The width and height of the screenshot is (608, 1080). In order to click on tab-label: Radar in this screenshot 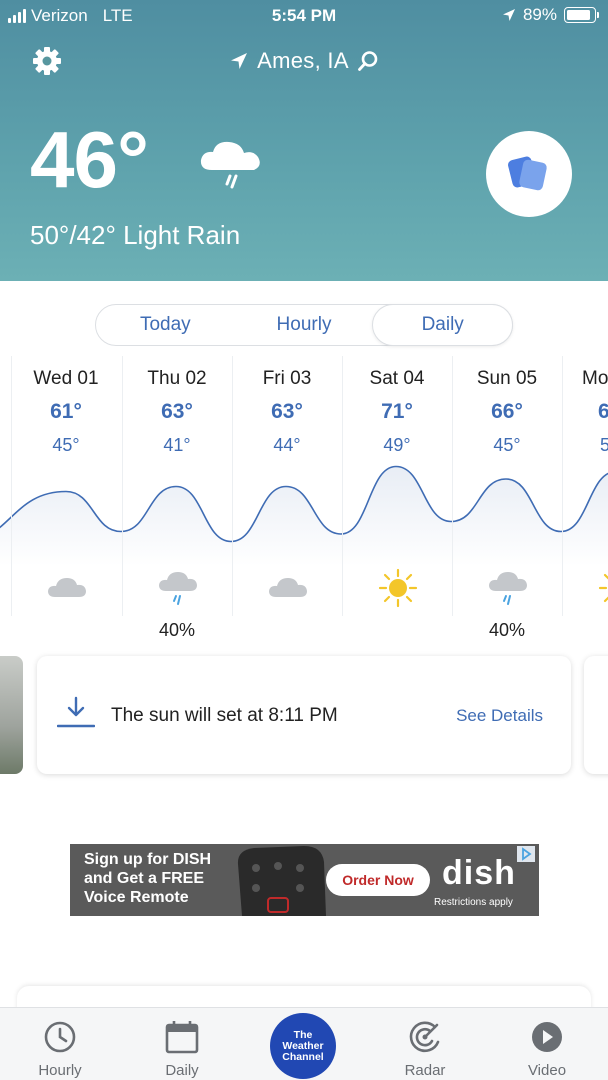, I will do `click(425, 1070)`.